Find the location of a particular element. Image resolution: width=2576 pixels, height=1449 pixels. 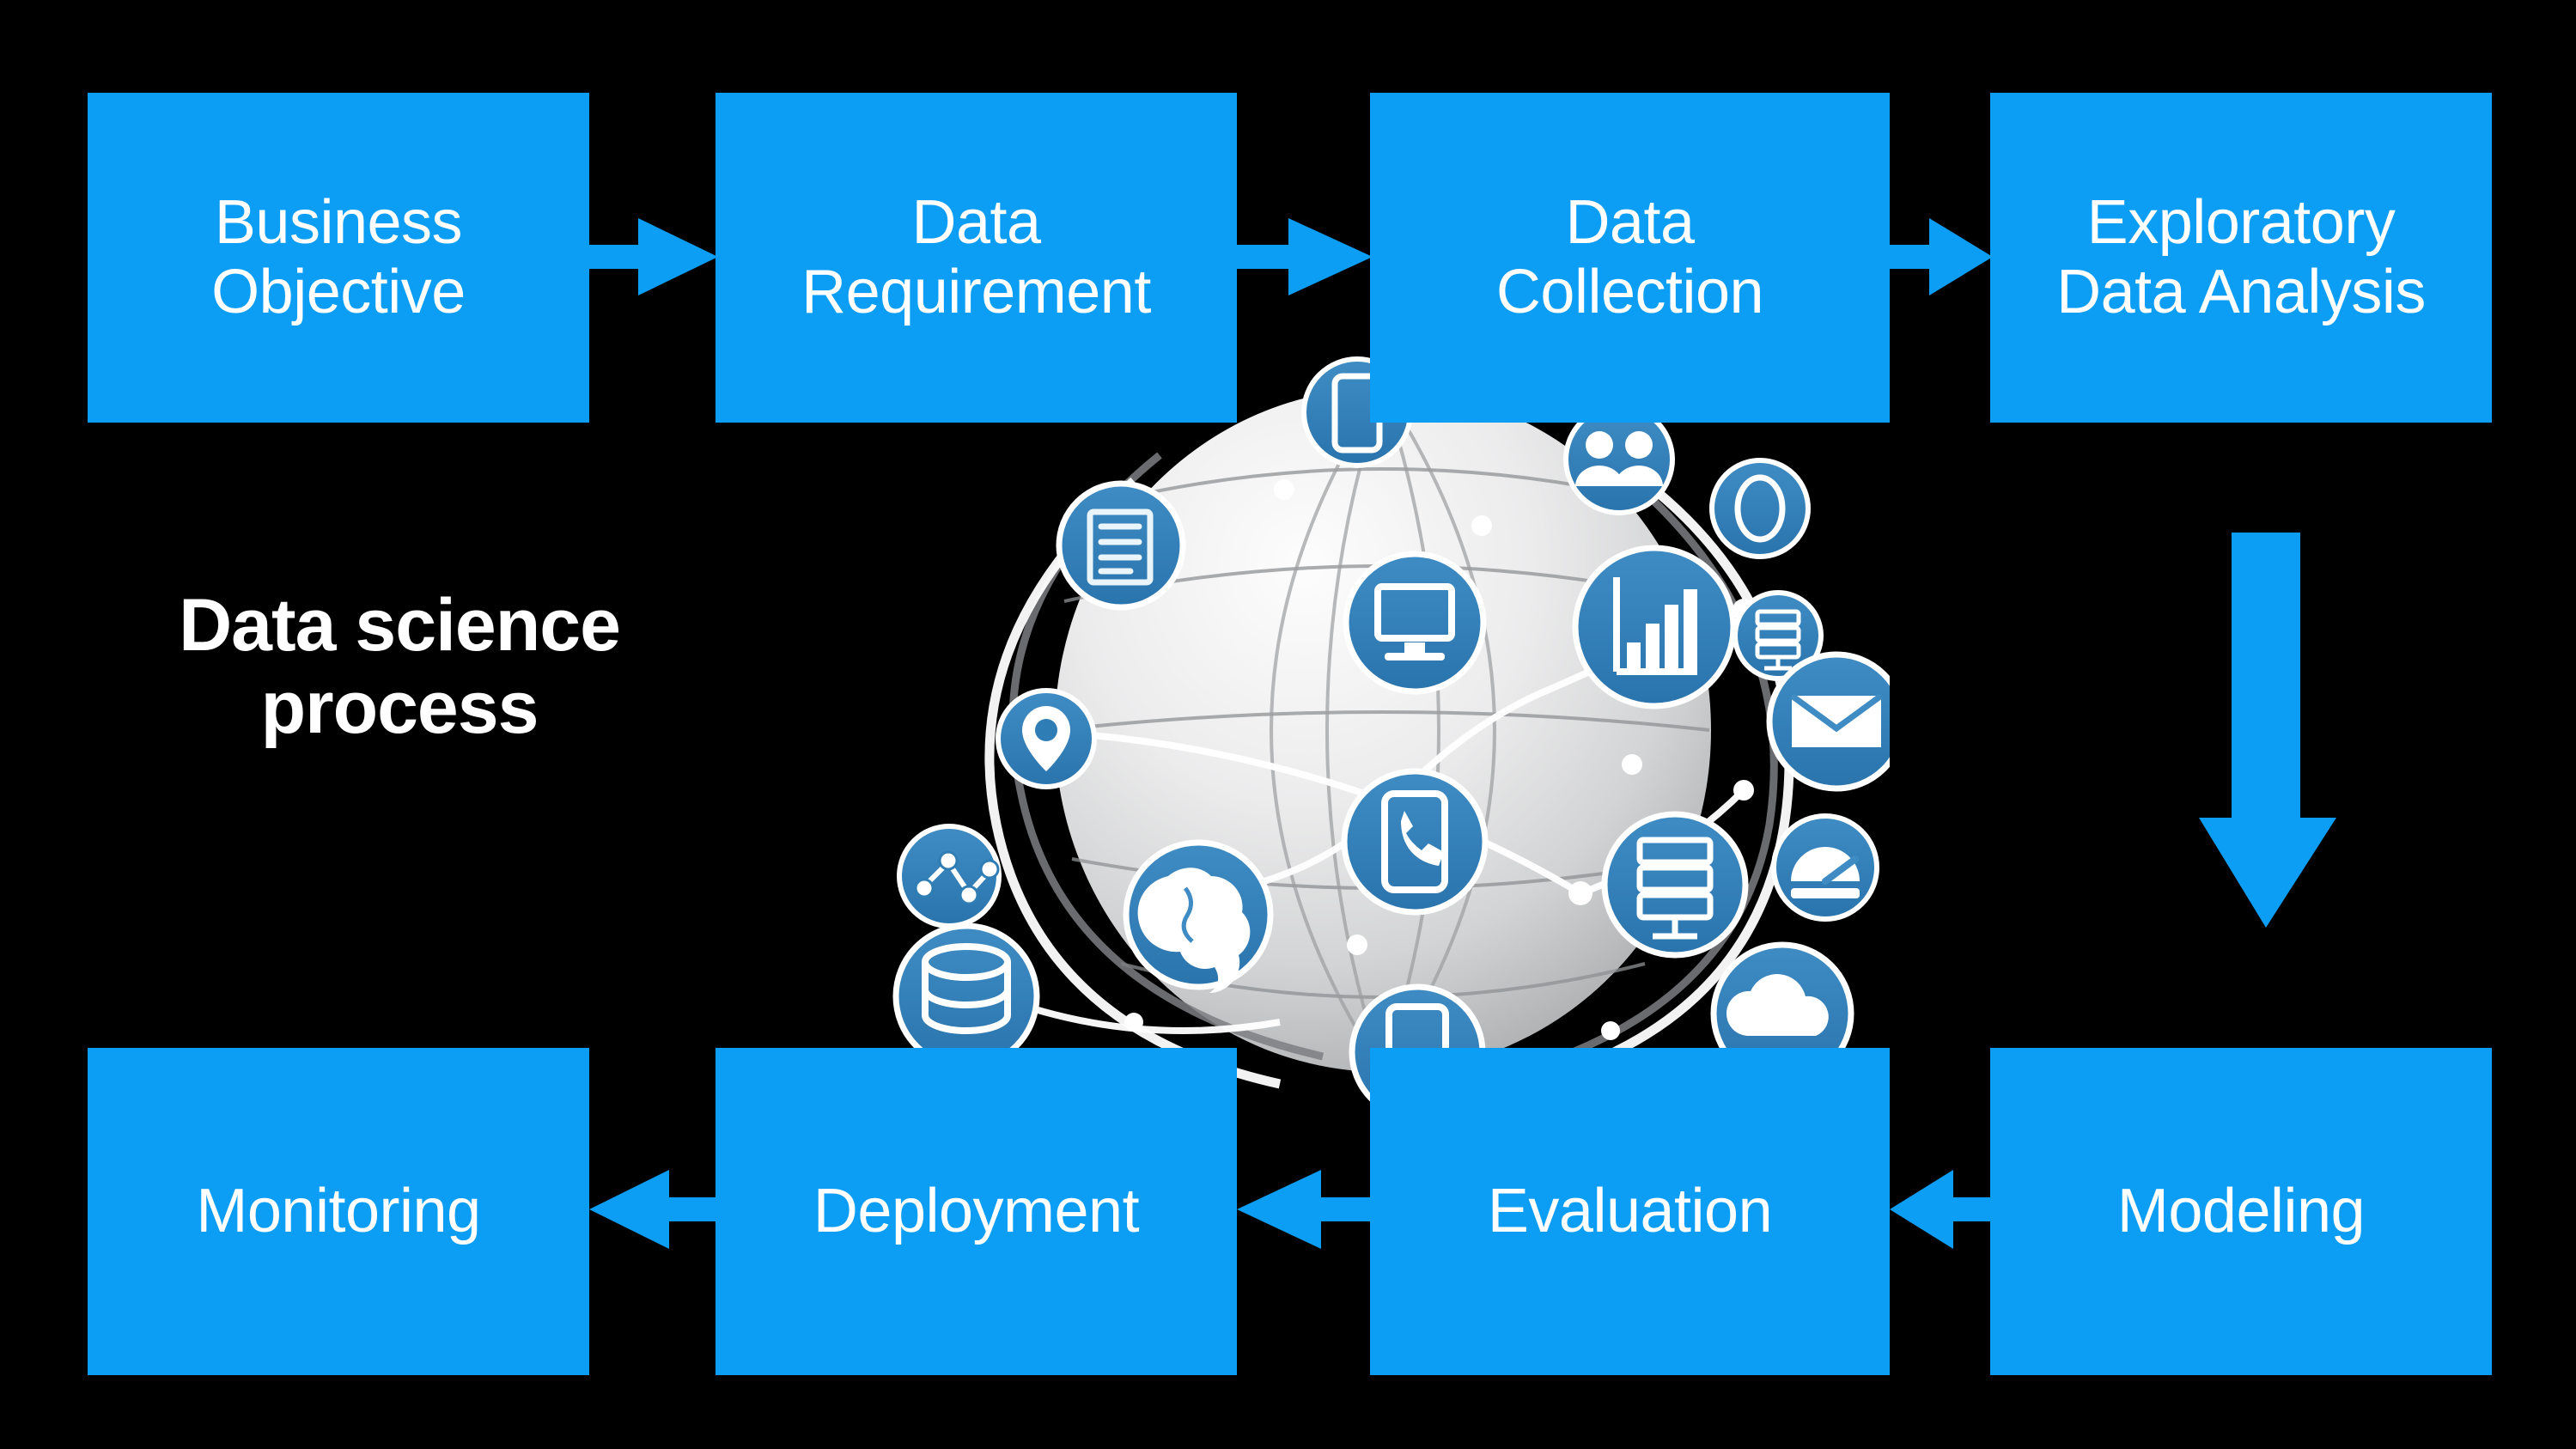

stage-box-business-objective: Business Objective is located at coordinates (338, 258).